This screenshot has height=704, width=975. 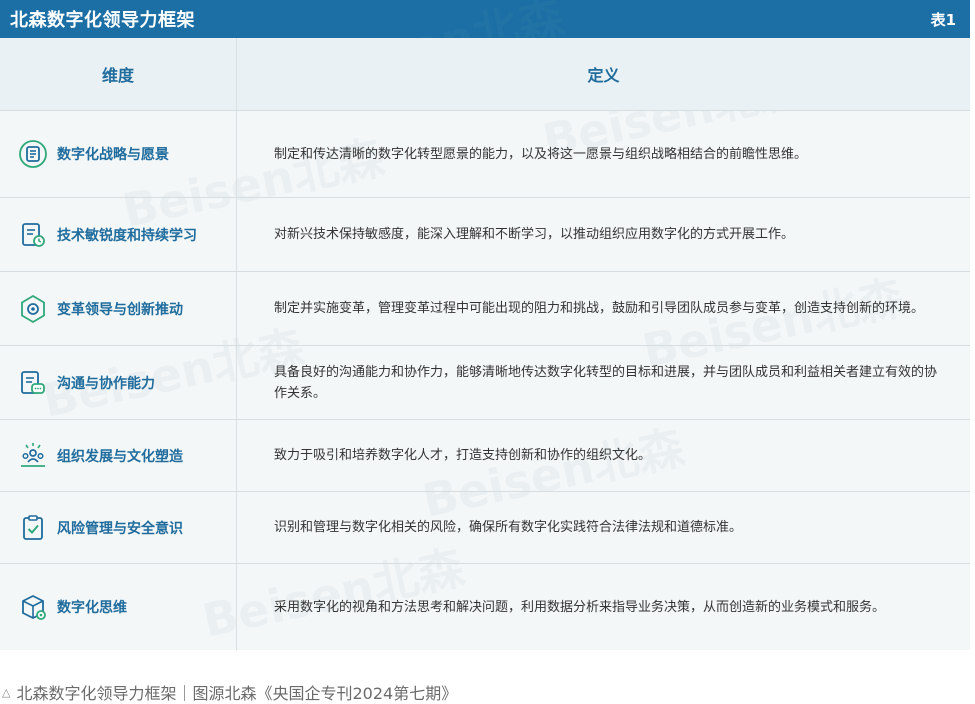 What do you see at coordinates (33, 528) in the screenshot?
I see `risk-icon` at bounding box center [33, 528].